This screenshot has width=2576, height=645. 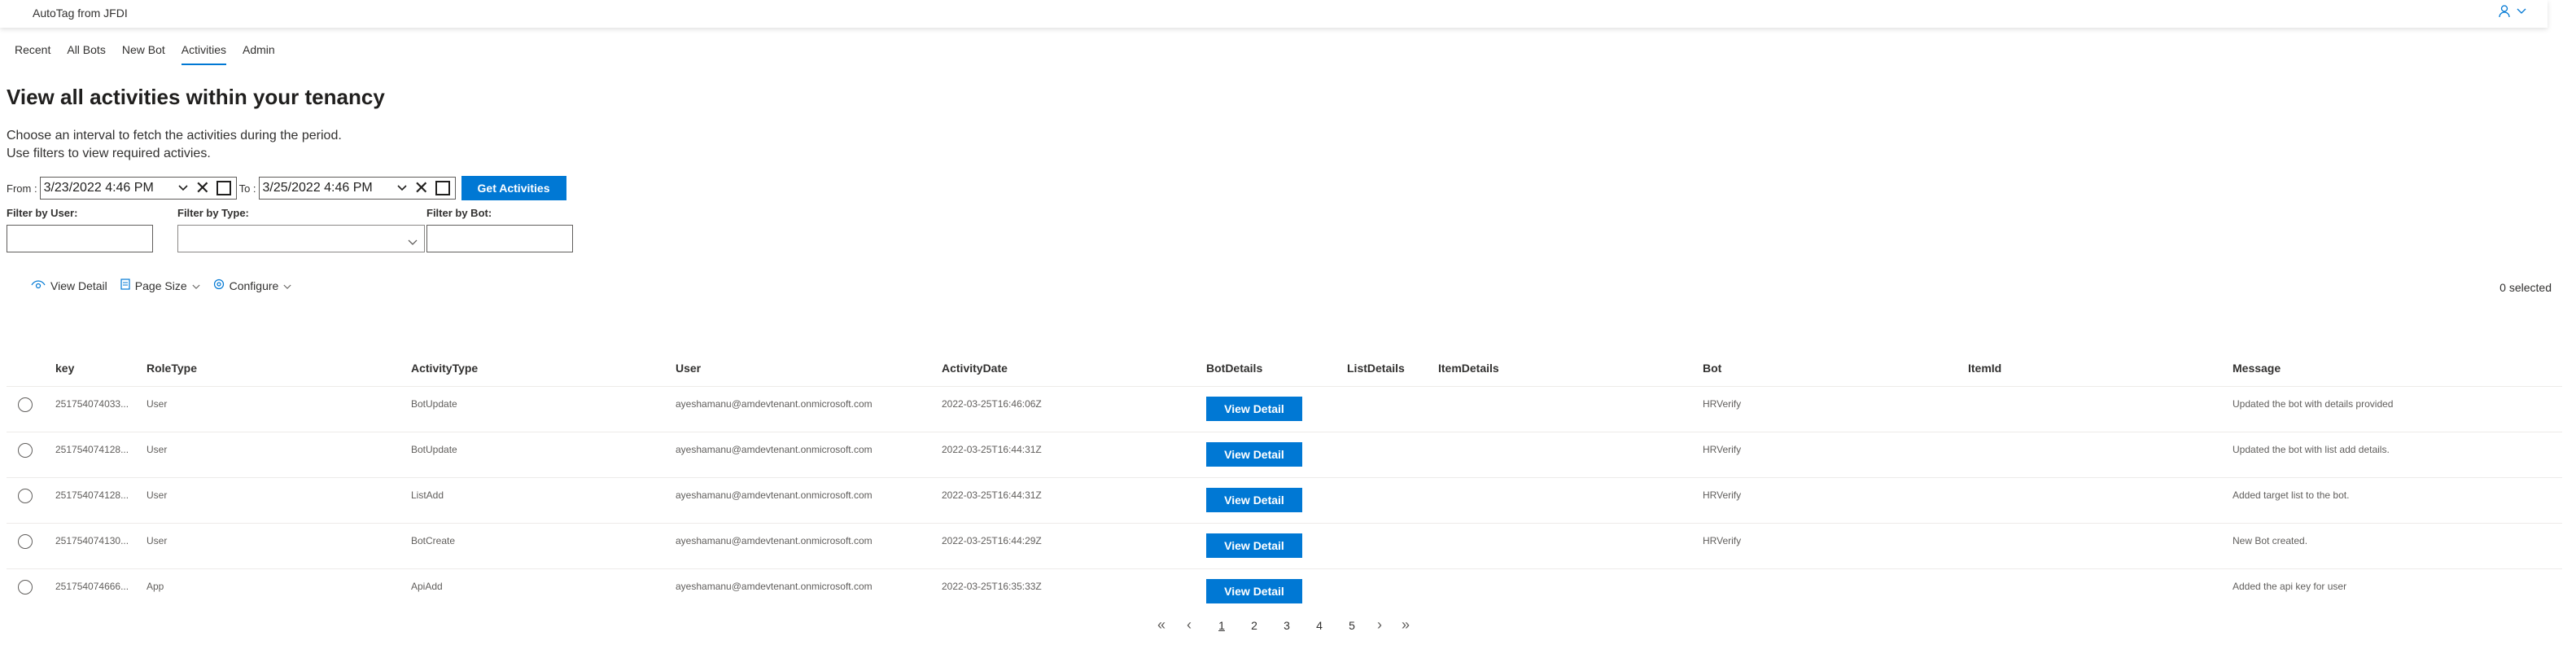 What do you see at coordinates (258, 53) in the screenshot?
I see `tab-admin: Admin` at bounding box center [258, 53].